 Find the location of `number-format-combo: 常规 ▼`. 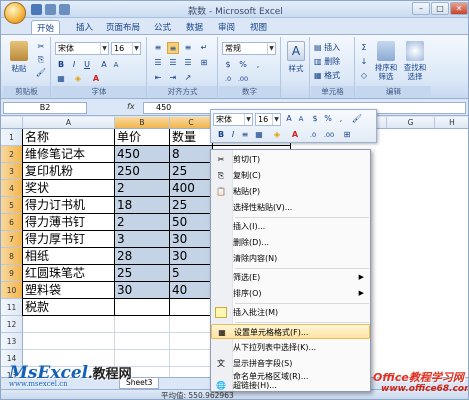

number-format-combo: 常规 ▼ is located at coordinates (249, 48).